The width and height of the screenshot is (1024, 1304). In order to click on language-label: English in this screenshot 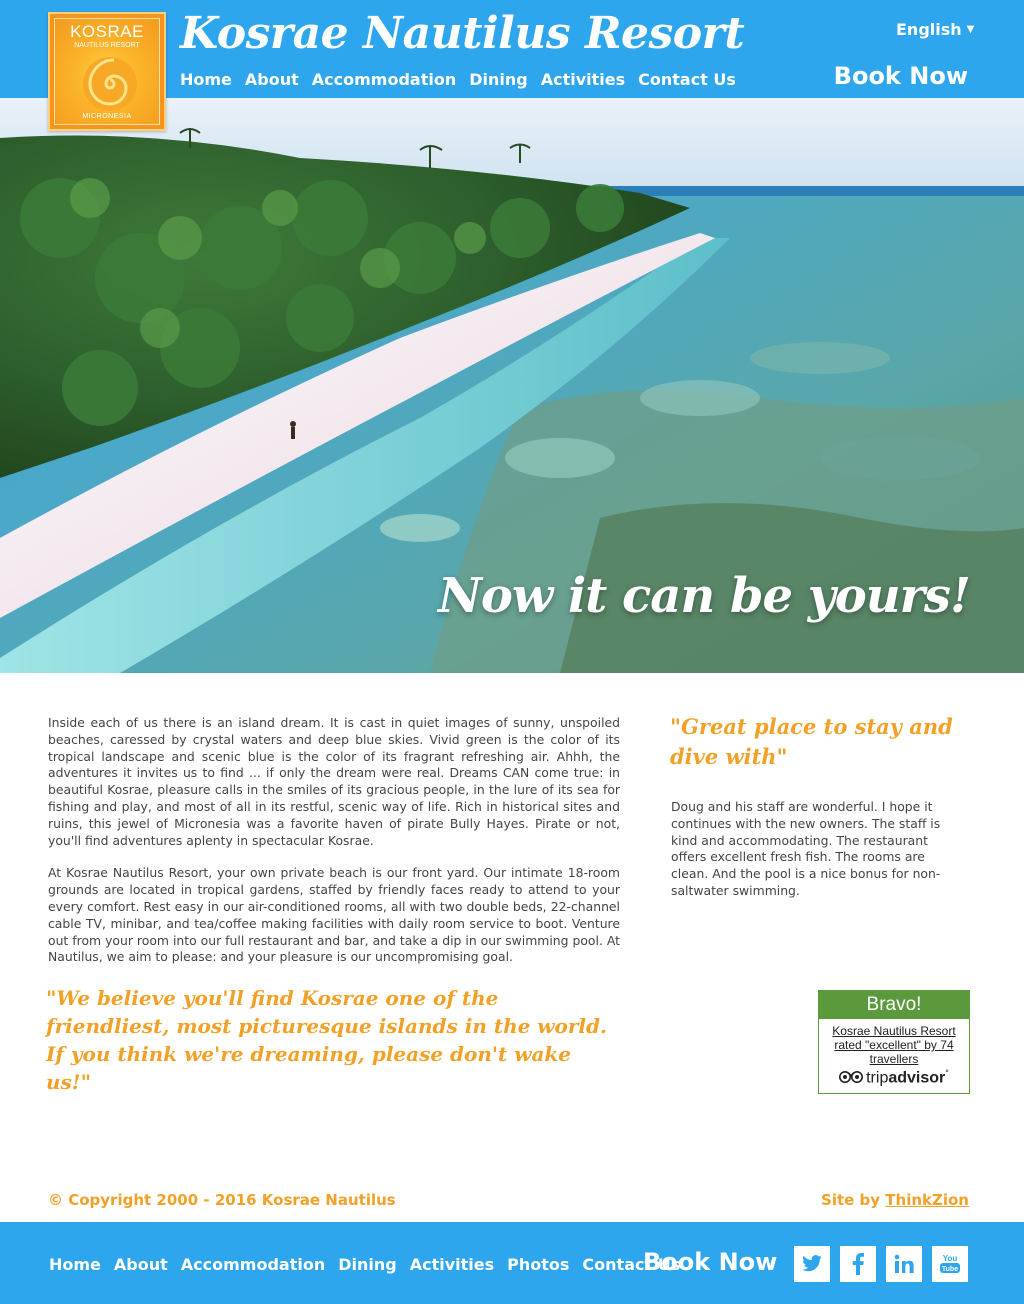, I will do `click(929, 29)`.